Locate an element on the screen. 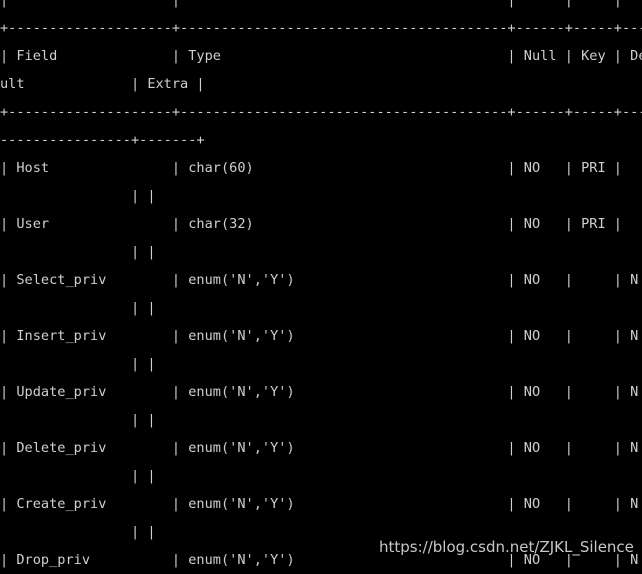  terminal-line: | Insert_priv | enum('N','Y') | NO | | N is located at coordinates (321, 336).